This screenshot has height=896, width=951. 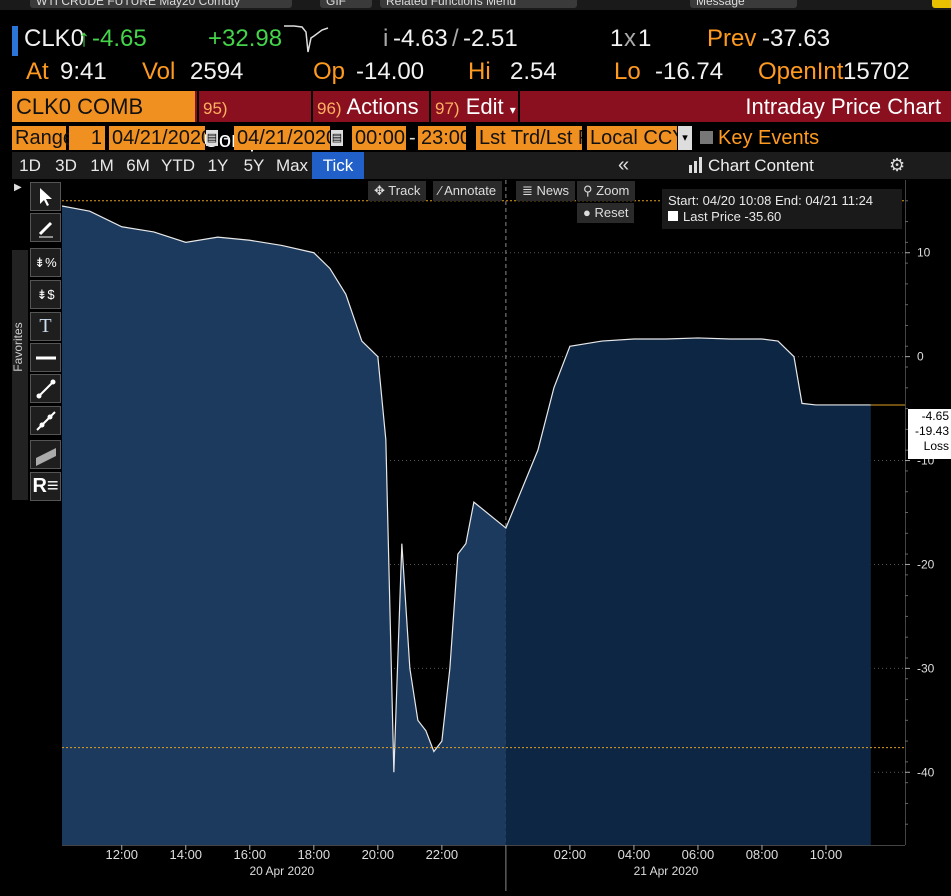 What do you see at coordinates (282, 138) in the screenshot?
I see `end-date-field: 04/21/2020` at bounding box center [282, 138].